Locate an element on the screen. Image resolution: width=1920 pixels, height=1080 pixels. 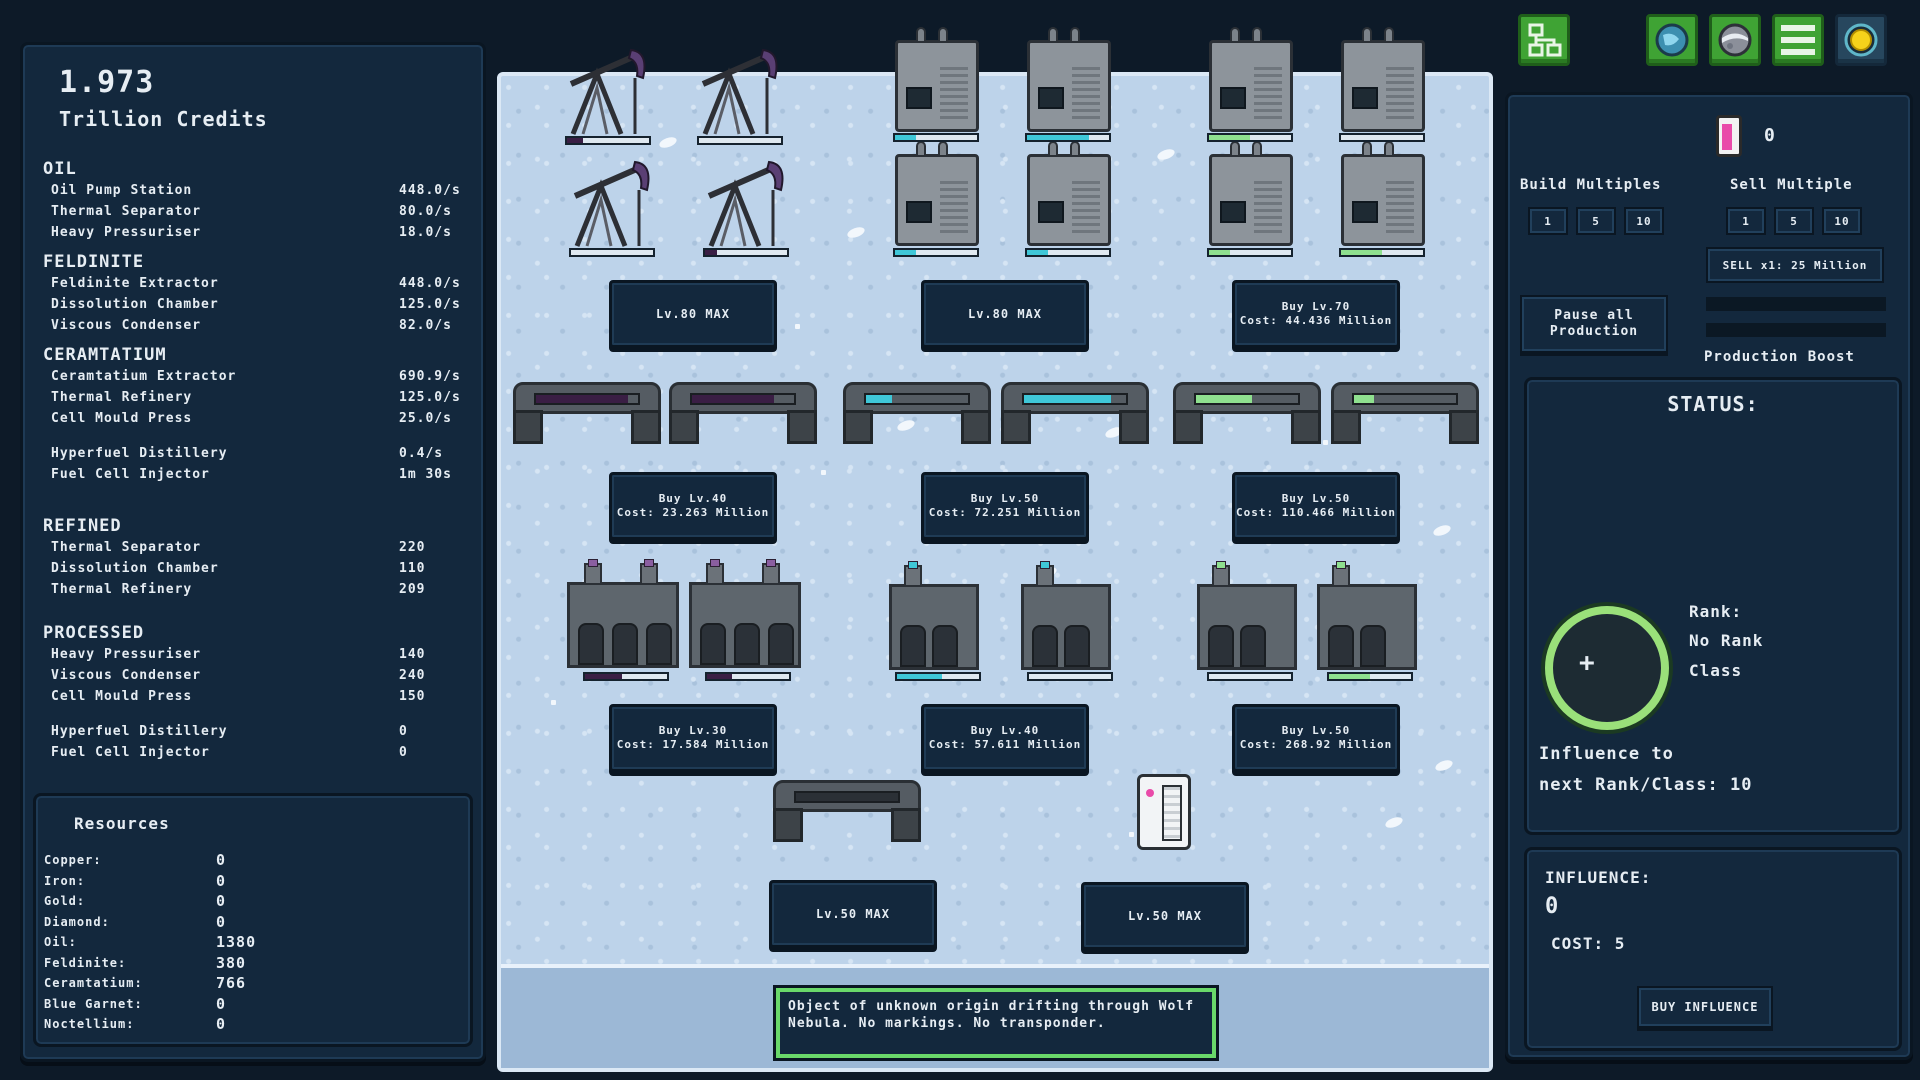
chamber-progress is located at coordinates (1075, 399).